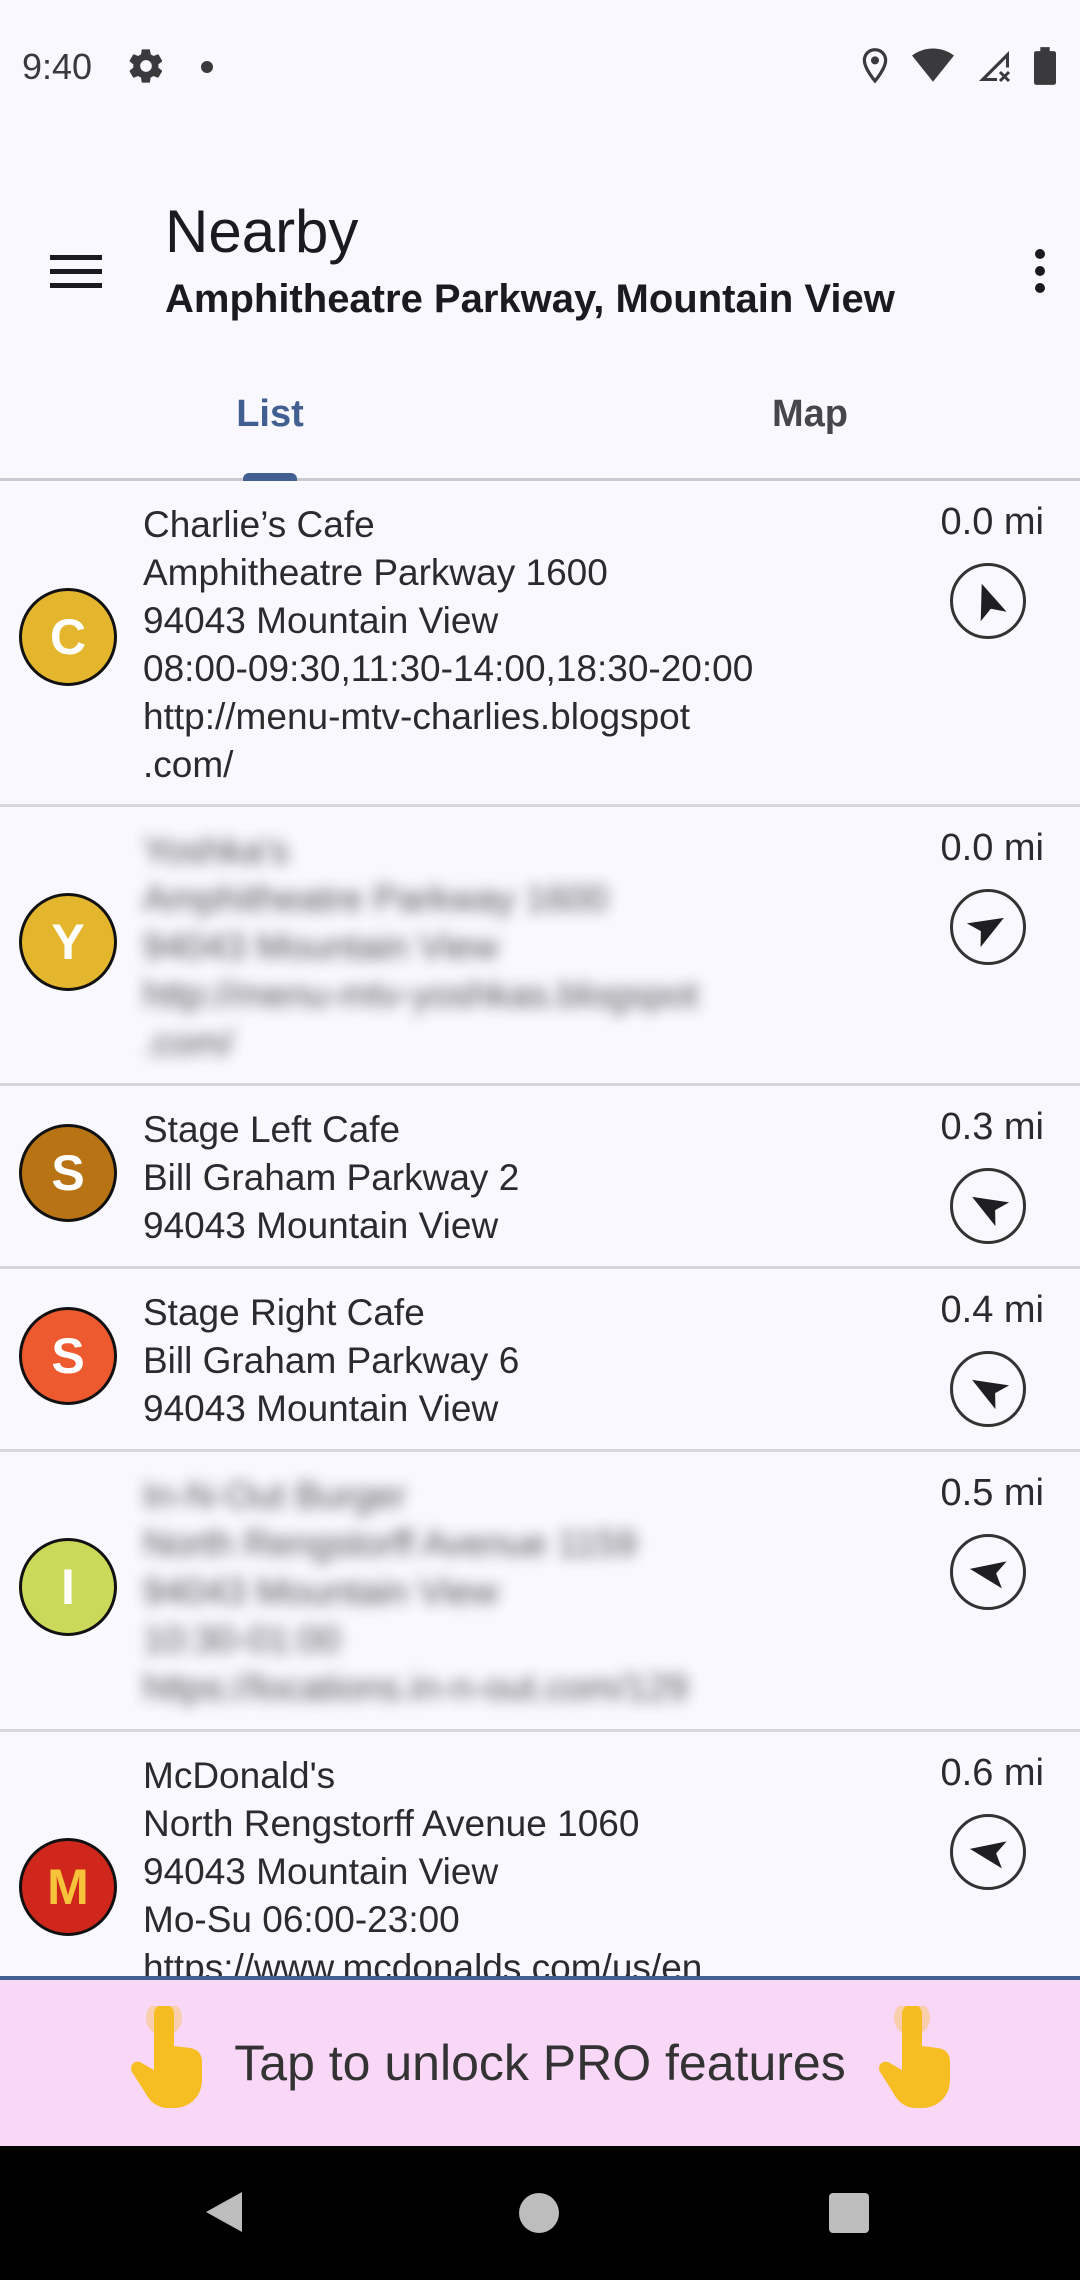 This screenshot has height=2280, width=1080. What do you see at coordinates (68, 1887) in the screenshot?
I see `place-avatar: M` at bounding box center [68, 1887].